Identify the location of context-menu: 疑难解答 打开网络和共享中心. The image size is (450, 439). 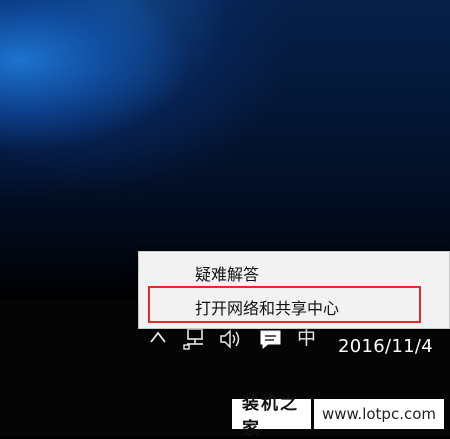
(294, 290).